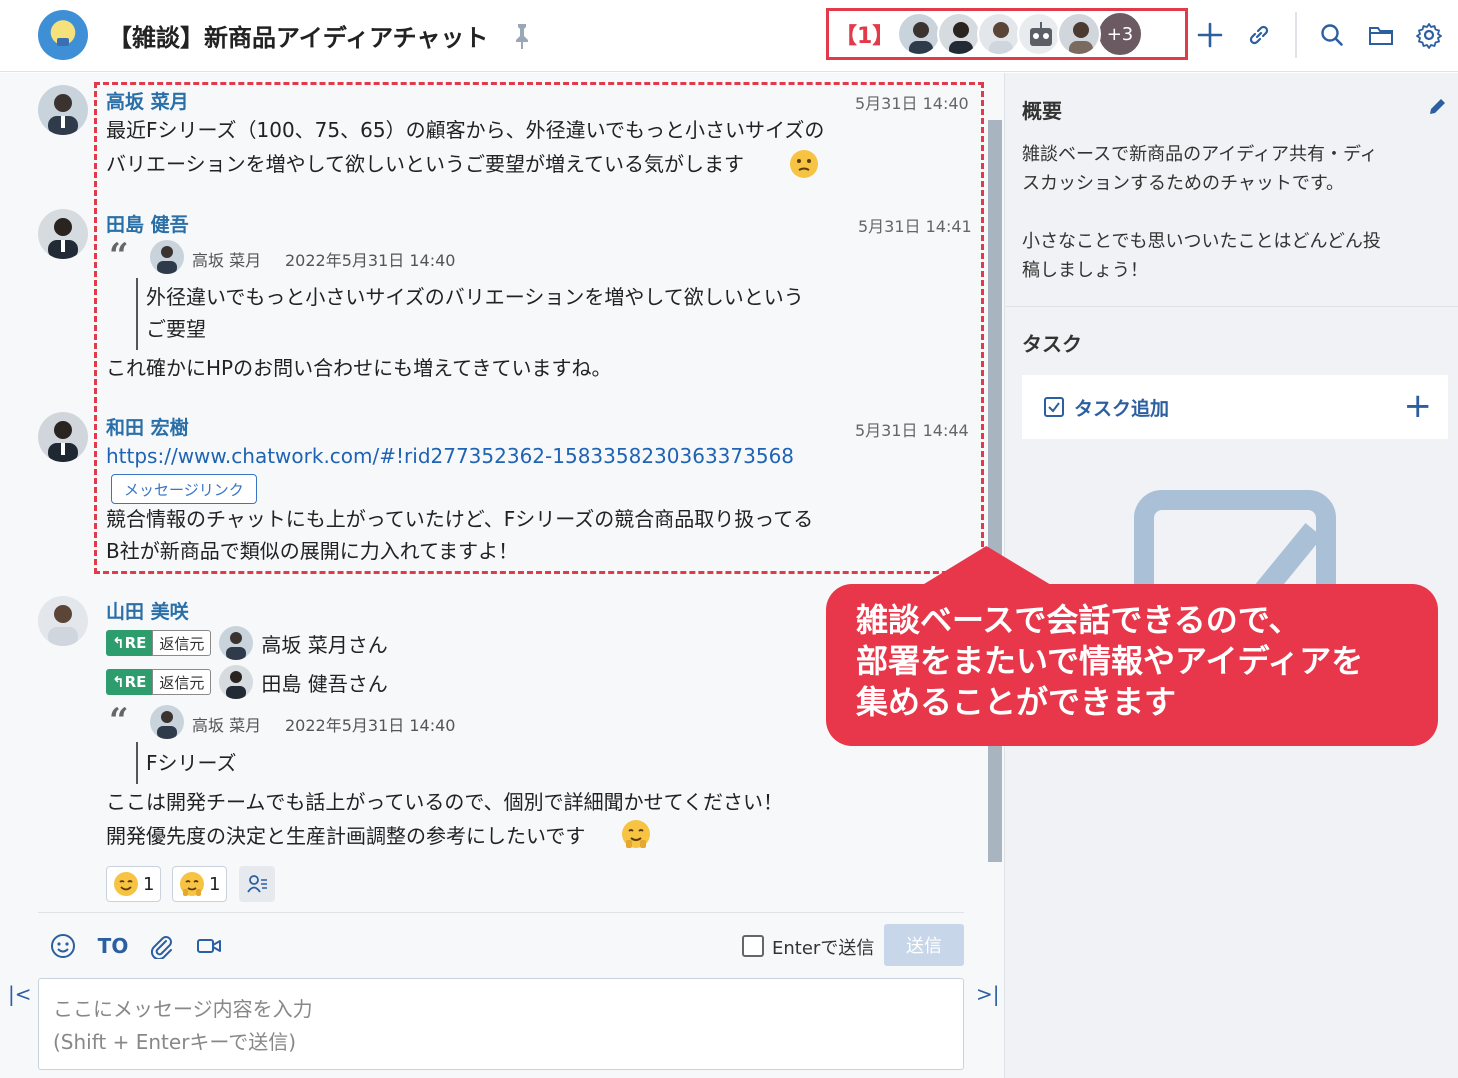 Image resolution: width=1458 pixels, height=1078 pixels. I want to click on quote-user-avatar, so click(167, 722).